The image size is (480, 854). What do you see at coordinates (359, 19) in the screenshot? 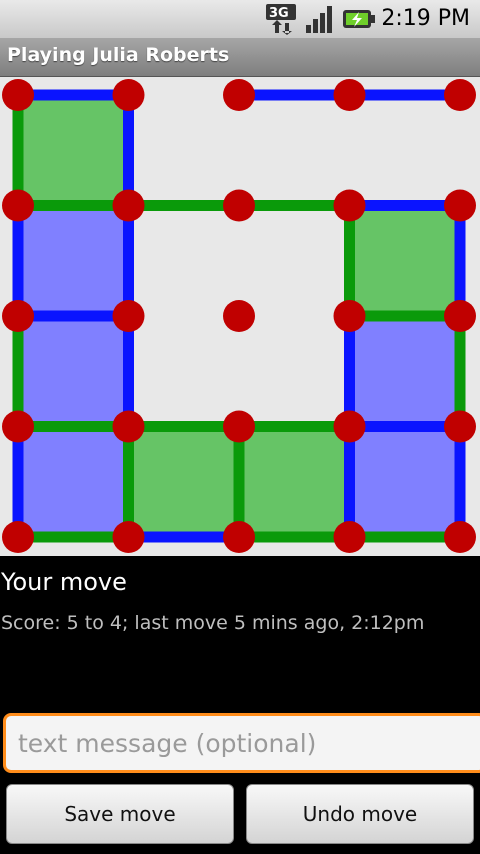
I see `battery-charging-icon` at bounding box center [359, 19].